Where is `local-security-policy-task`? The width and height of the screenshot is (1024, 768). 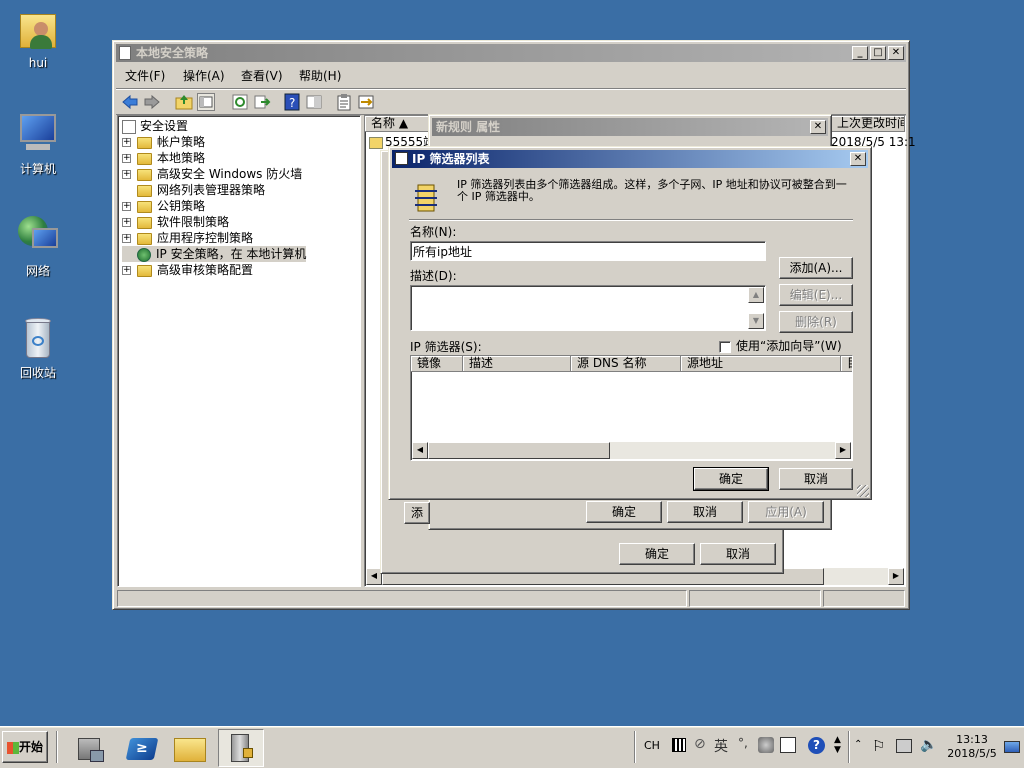 local-security-policy-task is located at coordinates (241, 748).